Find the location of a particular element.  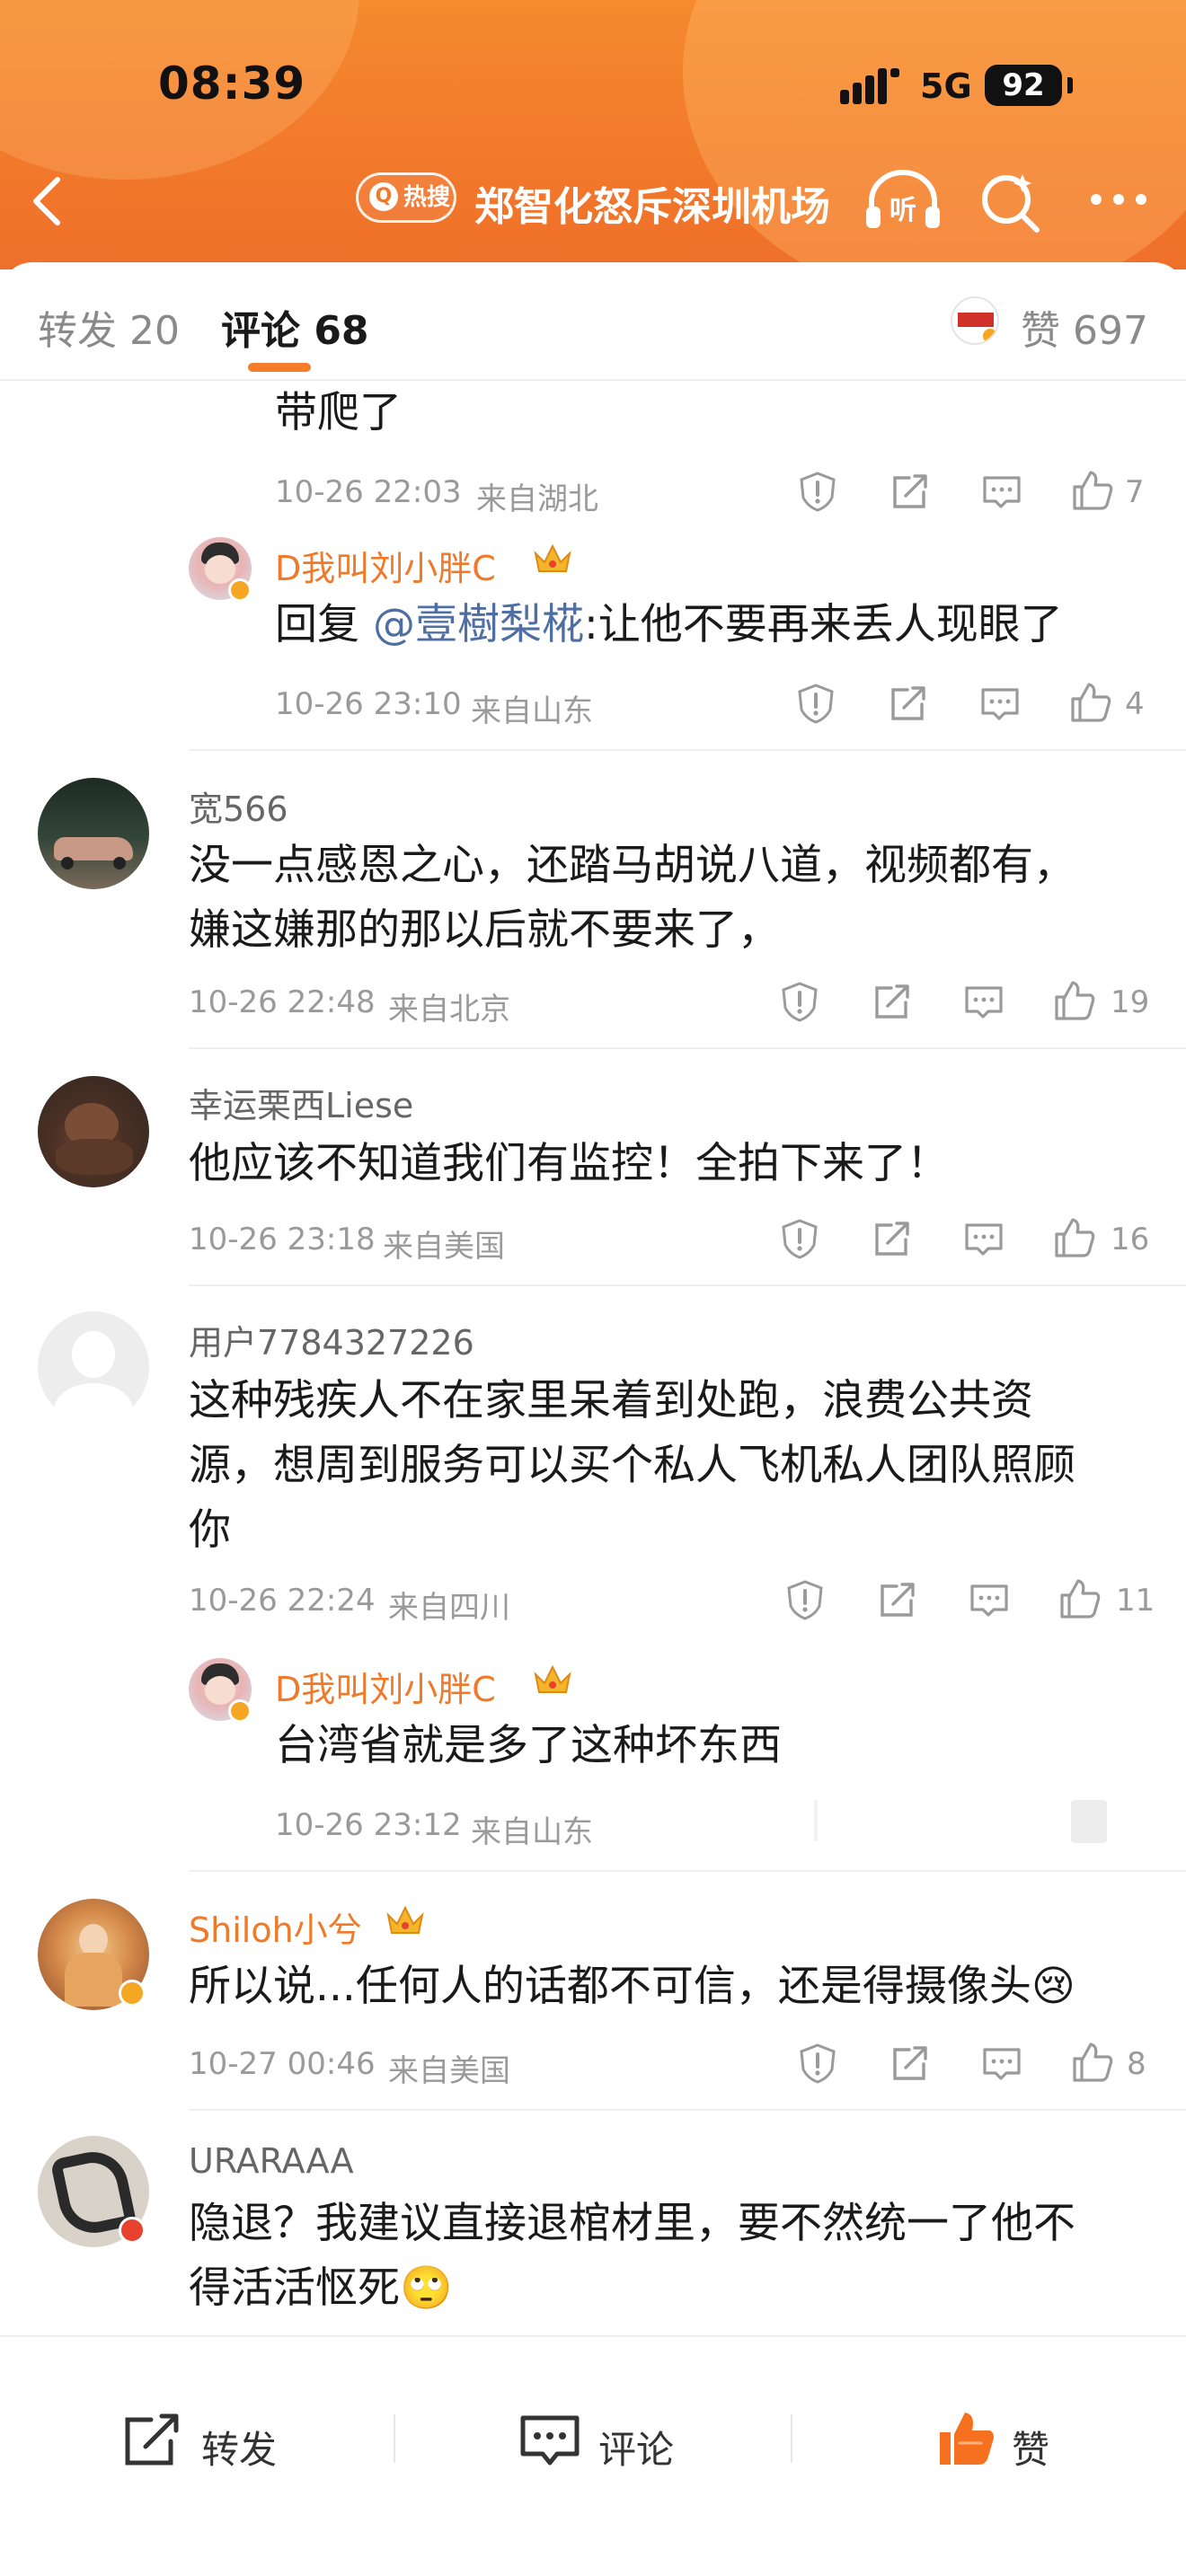

comment-label: 评论 is located at coordinates (636, 2450).